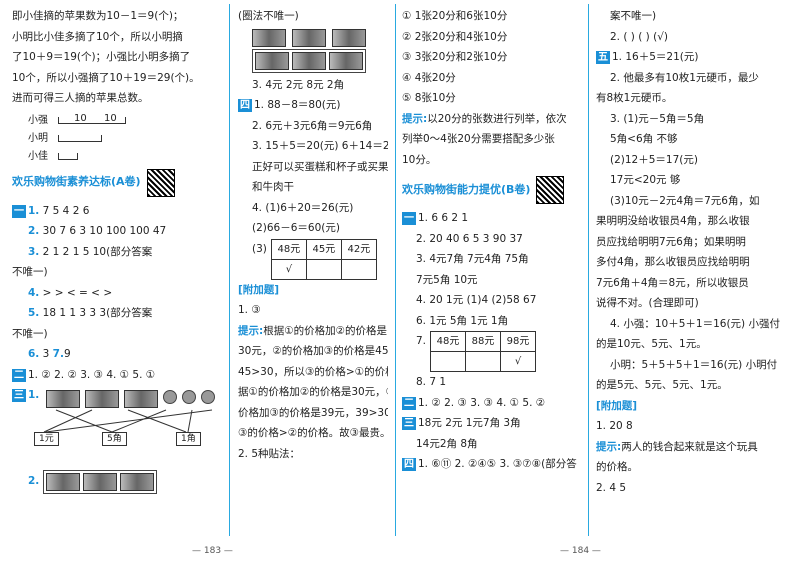  What do you see at coordinates (188, 438) in the screenshot?
I see `match-tag: 1角` at bounding box center [188, 438].